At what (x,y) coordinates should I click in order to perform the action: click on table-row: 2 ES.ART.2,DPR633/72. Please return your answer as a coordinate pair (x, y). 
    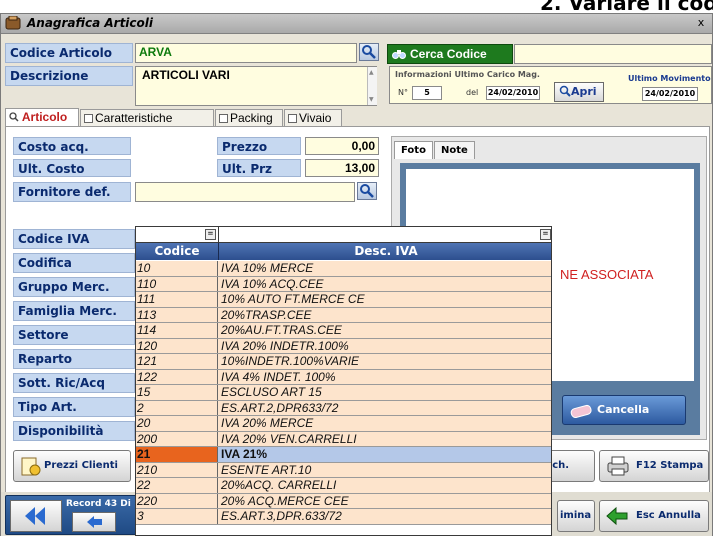
    Looking at the image, I should click on (343, 408).